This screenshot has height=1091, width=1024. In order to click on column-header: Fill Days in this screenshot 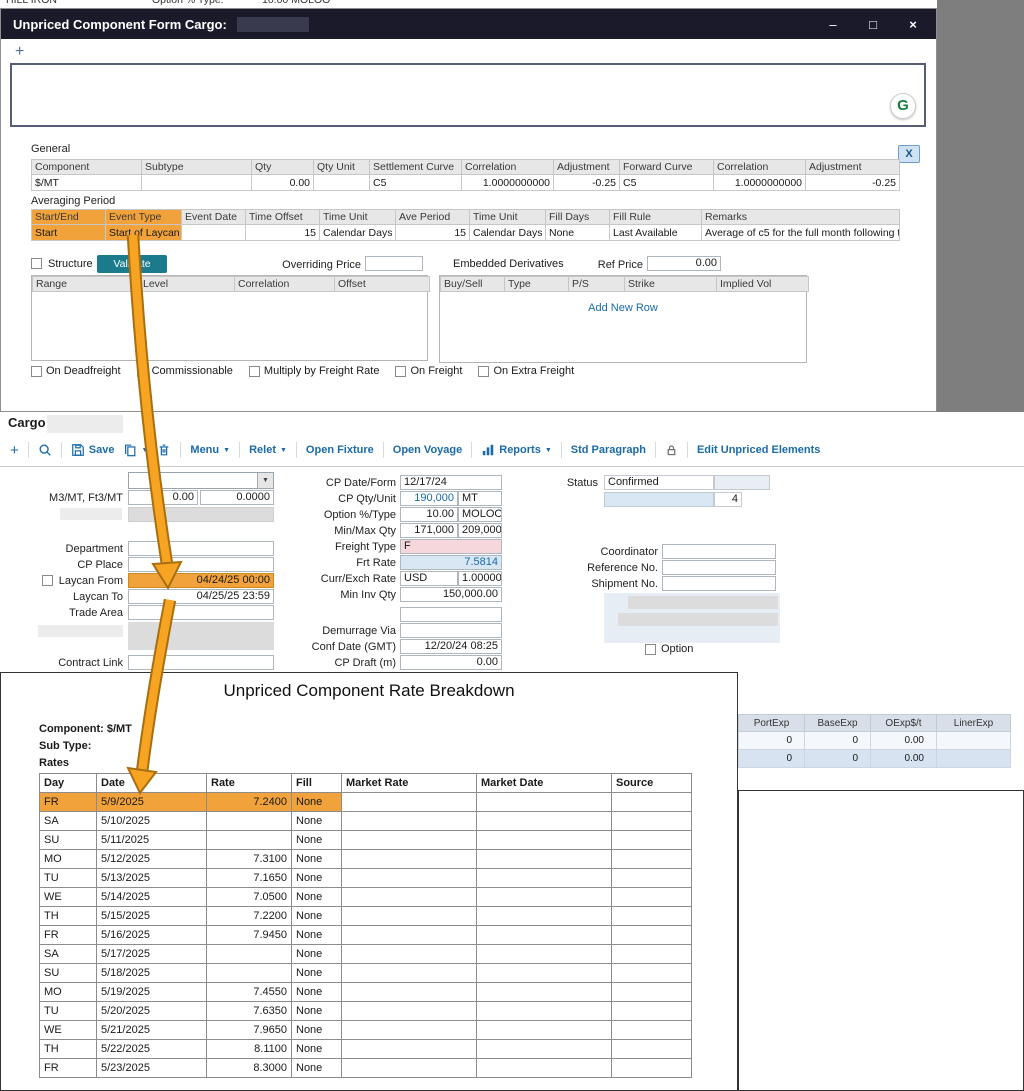, I will do `click(577, 217)`.